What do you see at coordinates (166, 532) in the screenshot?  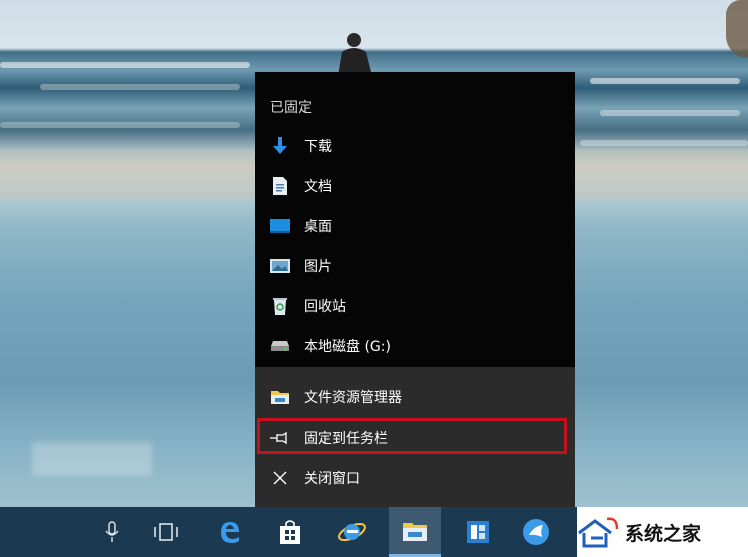 I see `task-view-icon` at bounding box center [166, 532].